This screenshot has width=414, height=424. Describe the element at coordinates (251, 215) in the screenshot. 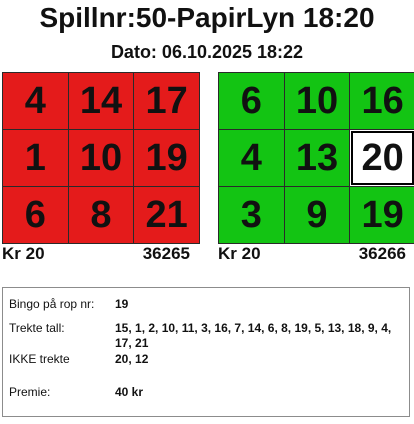

I see `card-cell: 3` at that location.